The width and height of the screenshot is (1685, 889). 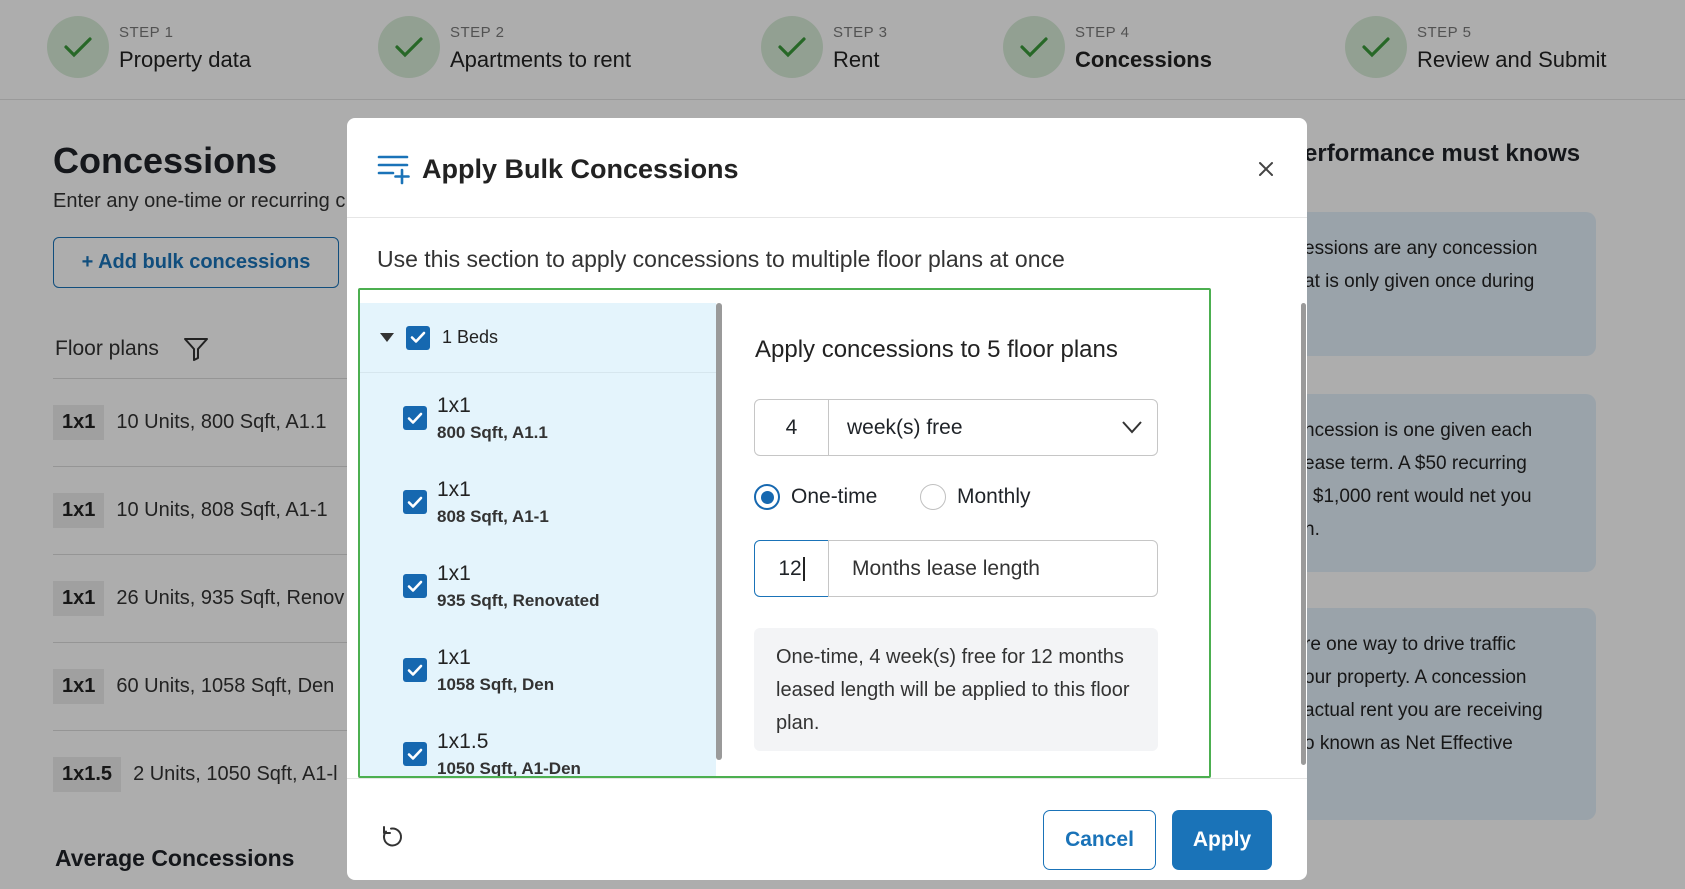 I want to click on modal-footer: Cancel Apply, so click(x=827, y=829).